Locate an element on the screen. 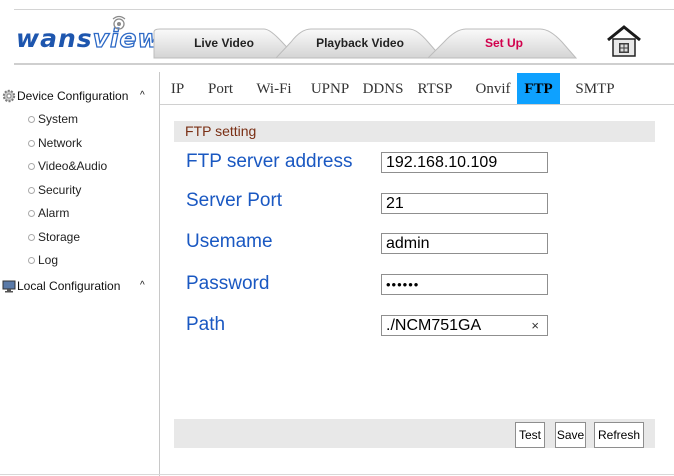  tab-onvif: Onvif is located at coordinates (493, 89).